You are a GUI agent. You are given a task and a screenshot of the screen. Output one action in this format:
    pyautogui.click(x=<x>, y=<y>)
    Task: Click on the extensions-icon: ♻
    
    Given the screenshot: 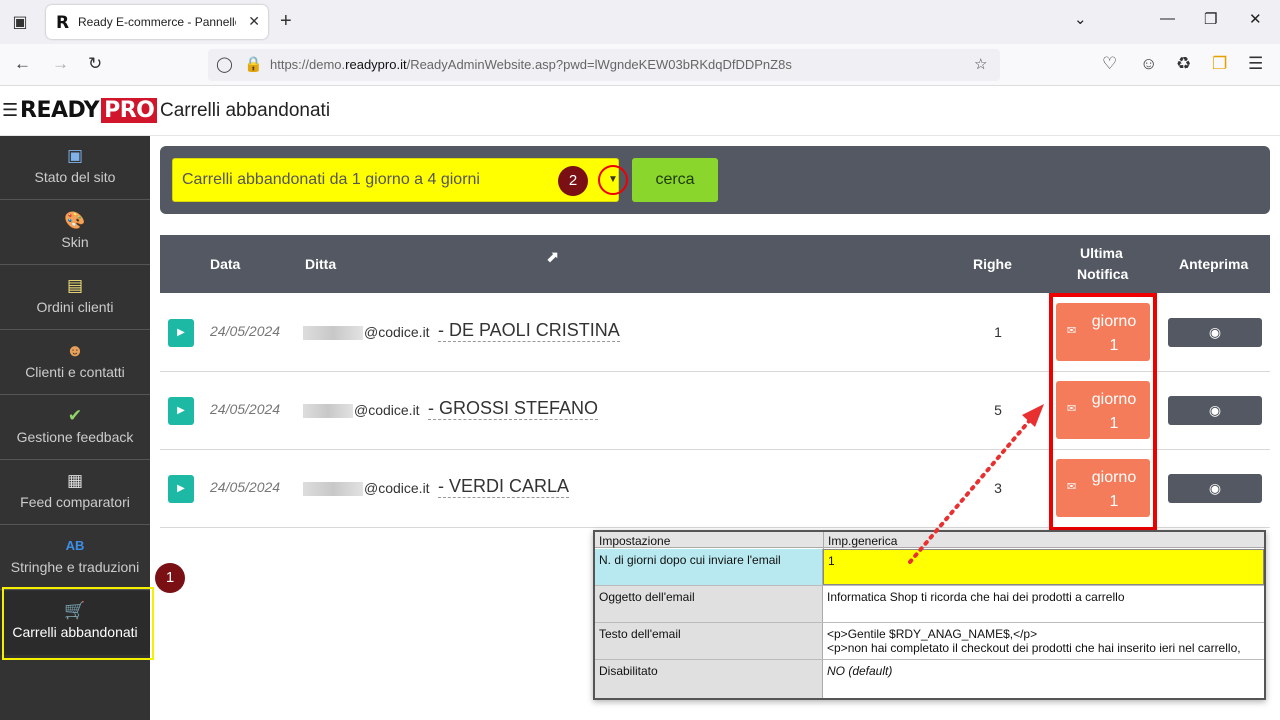 What is the action you would take?
    pyautogui.click(x=1183, y=64)
    